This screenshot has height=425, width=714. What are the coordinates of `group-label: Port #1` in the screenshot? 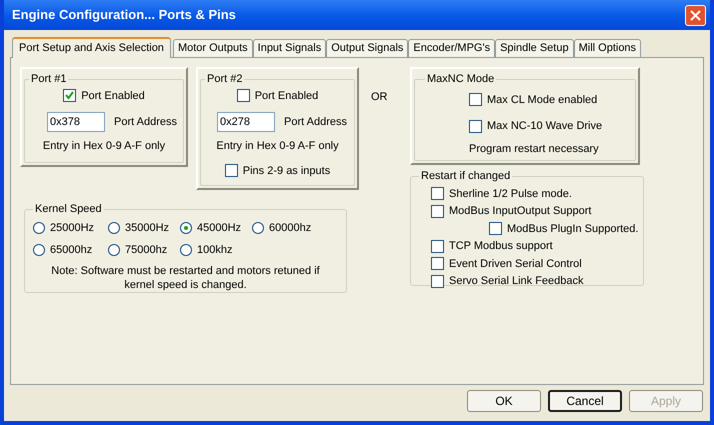 It's located at (49, 79).